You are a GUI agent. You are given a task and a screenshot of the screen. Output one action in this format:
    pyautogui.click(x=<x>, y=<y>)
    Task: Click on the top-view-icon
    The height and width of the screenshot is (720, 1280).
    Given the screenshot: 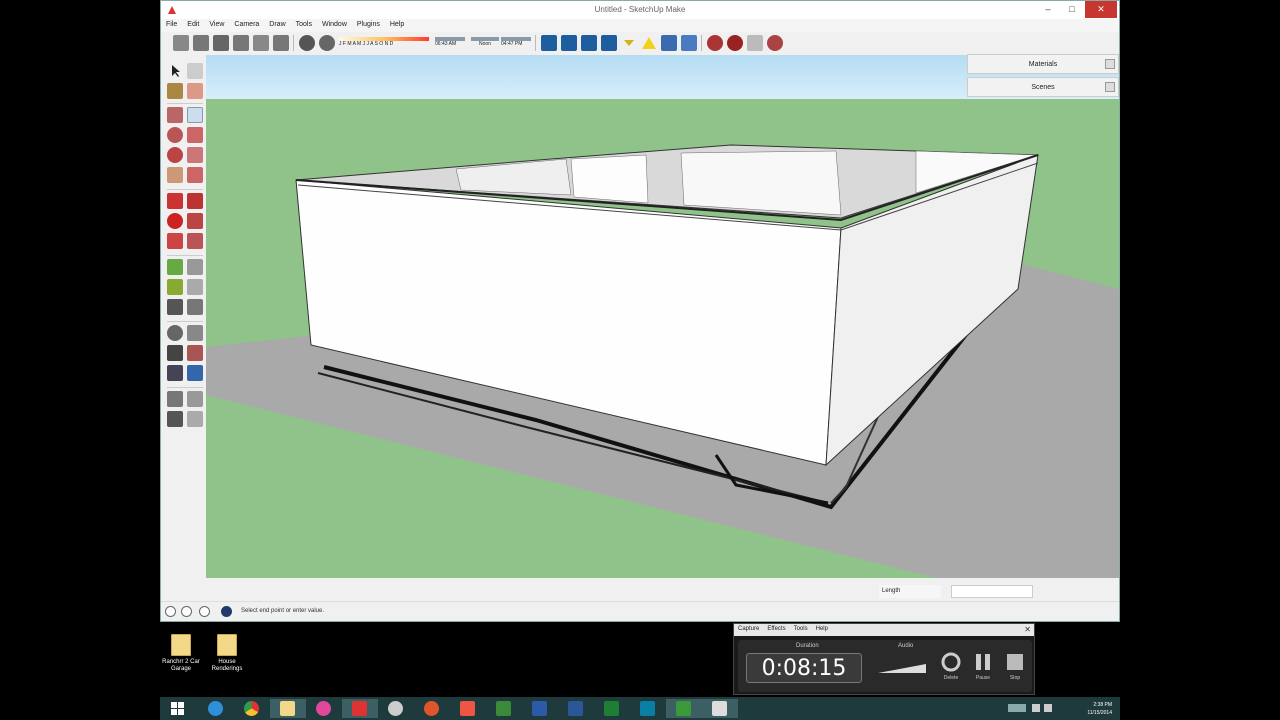 What is the action you would take?
    pyautogui.click(x=221, y=43)
    